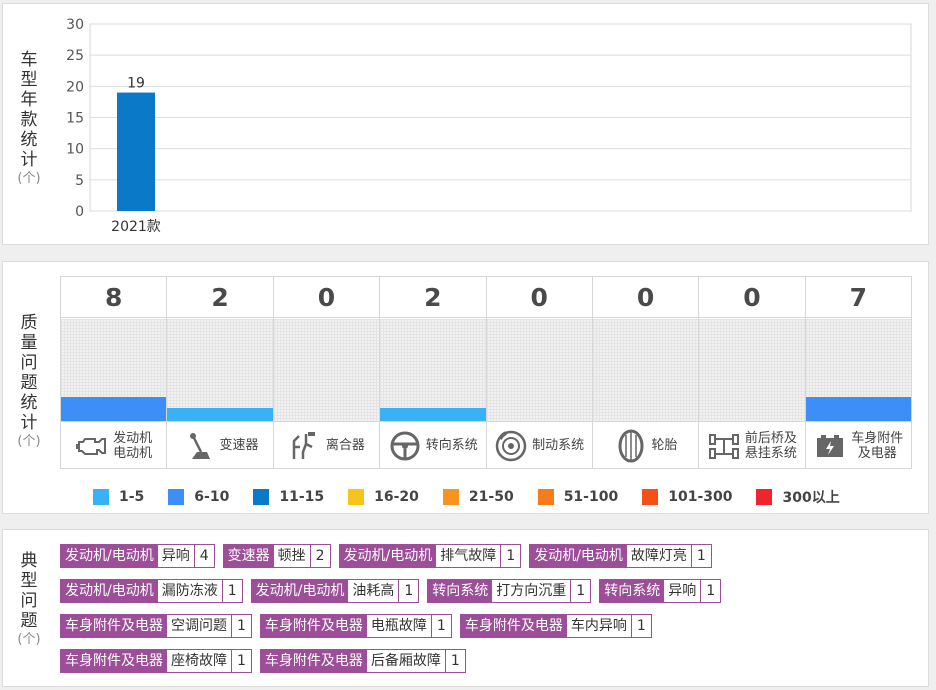  I want to click on issue-tag-row: 车身附件及电器 座椅故障 1 车身附件及电器 后备厢故障 1, so click(490, 661).